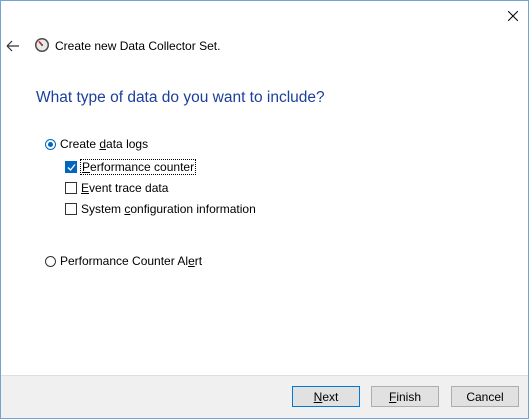  What do you see at coordinates (42, 45) in the screenshot?
I see `performance-monitor-icon` at bounding box center [42, 45].